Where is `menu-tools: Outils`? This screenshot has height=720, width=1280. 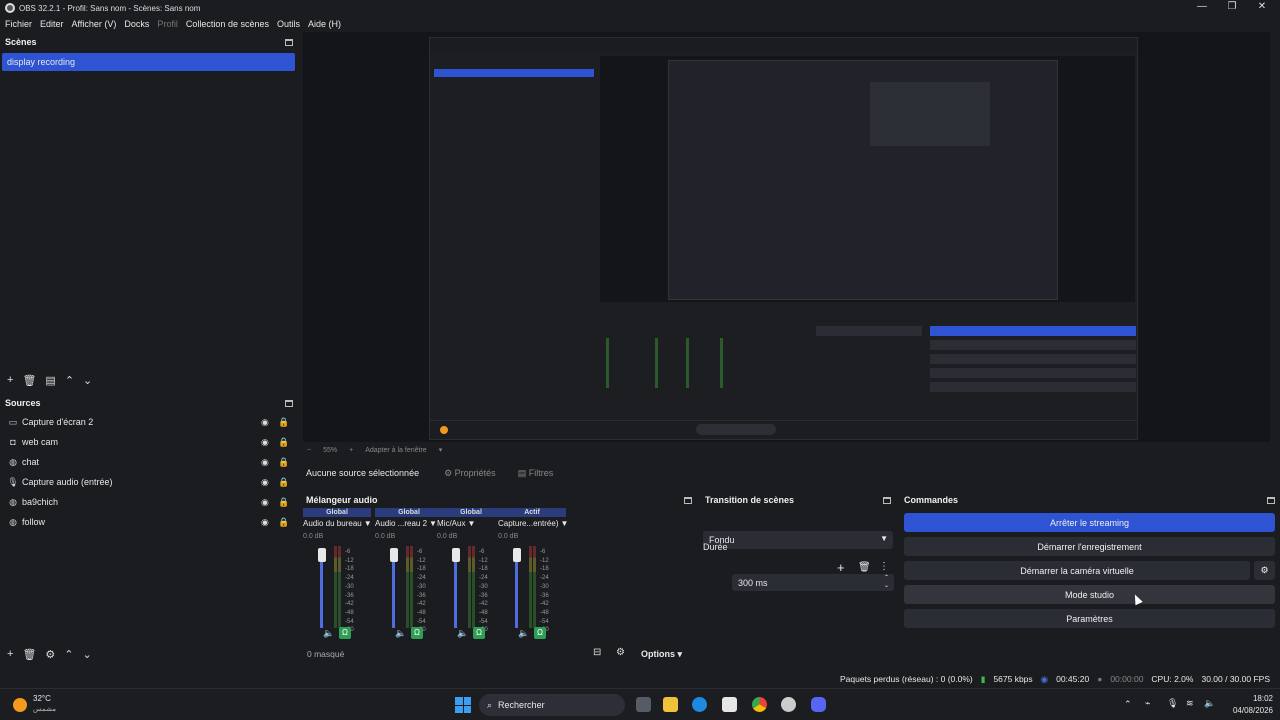 menu-tools: Outils is located at coordinates (288, 24).